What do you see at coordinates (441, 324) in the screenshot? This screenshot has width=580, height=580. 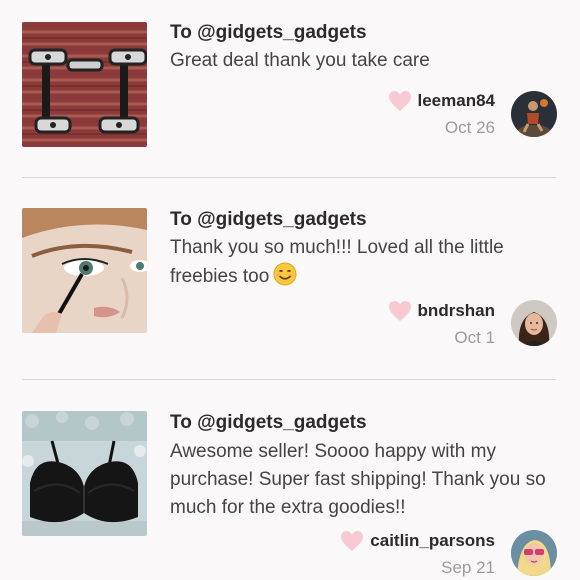 I see `note-meta: bndrshan Oct 1` at bounding box center [441, 324].